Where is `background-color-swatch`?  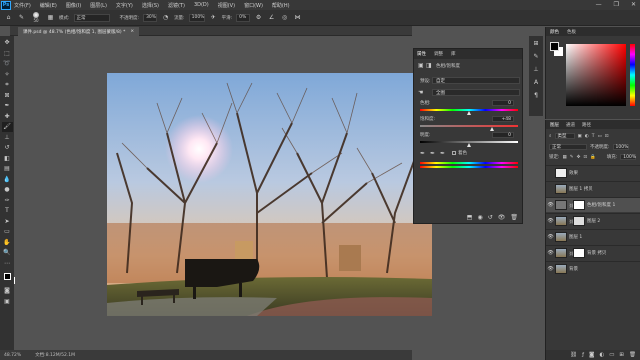 background-color-swatch is located at coordinates (11, 280).